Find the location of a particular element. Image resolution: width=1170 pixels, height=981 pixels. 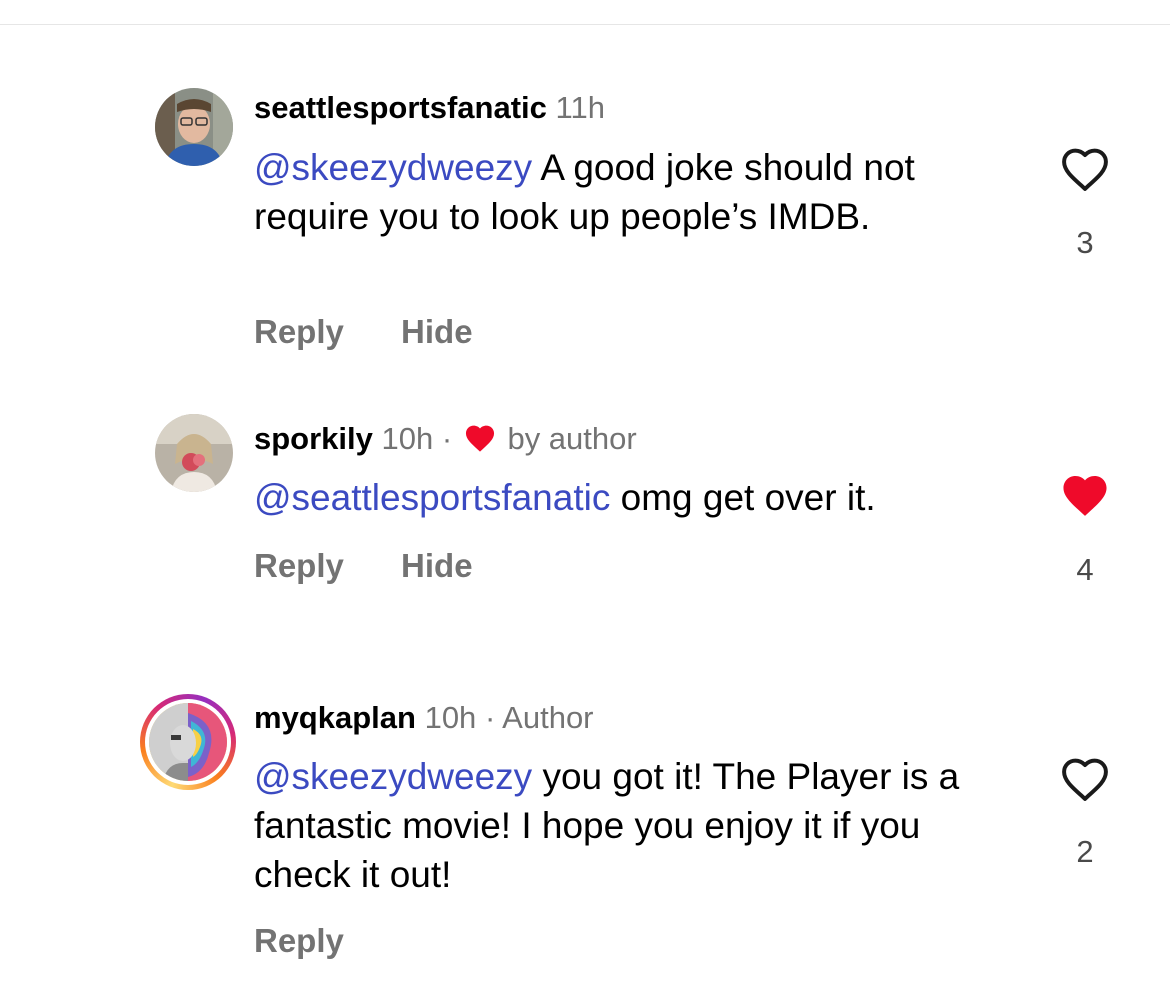

liked-by-author-badge: by author is located at coordinates (572, 438).